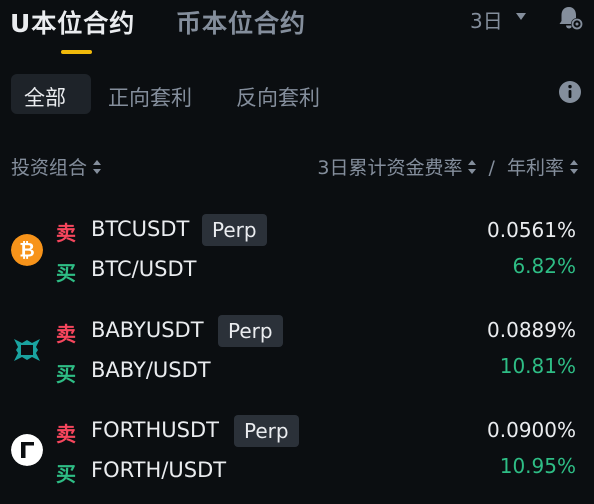 The height and width of the screenshot is (504, 594). What do you see at coordinates (49, 168) in the screenshot?
I see `column-portfolio-label: 投资组合` at bounding box center [49, 168].